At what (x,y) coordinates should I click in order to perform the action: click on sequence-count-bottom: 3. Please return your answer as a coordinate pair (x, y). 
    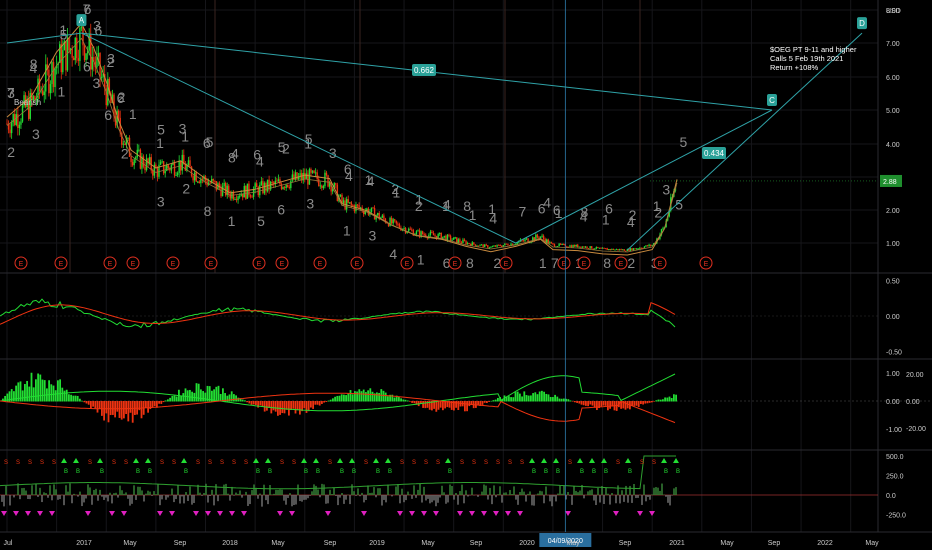
    Looking at the image, I should click on (36, 134).